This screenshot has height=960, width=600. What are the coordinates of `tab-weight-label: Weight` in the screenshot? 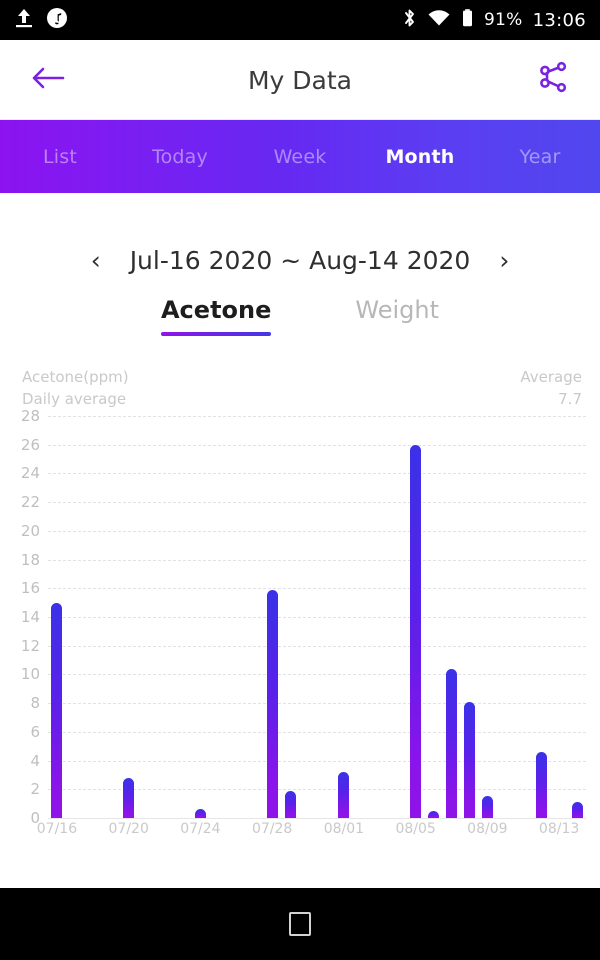 It's located at (397, 310).